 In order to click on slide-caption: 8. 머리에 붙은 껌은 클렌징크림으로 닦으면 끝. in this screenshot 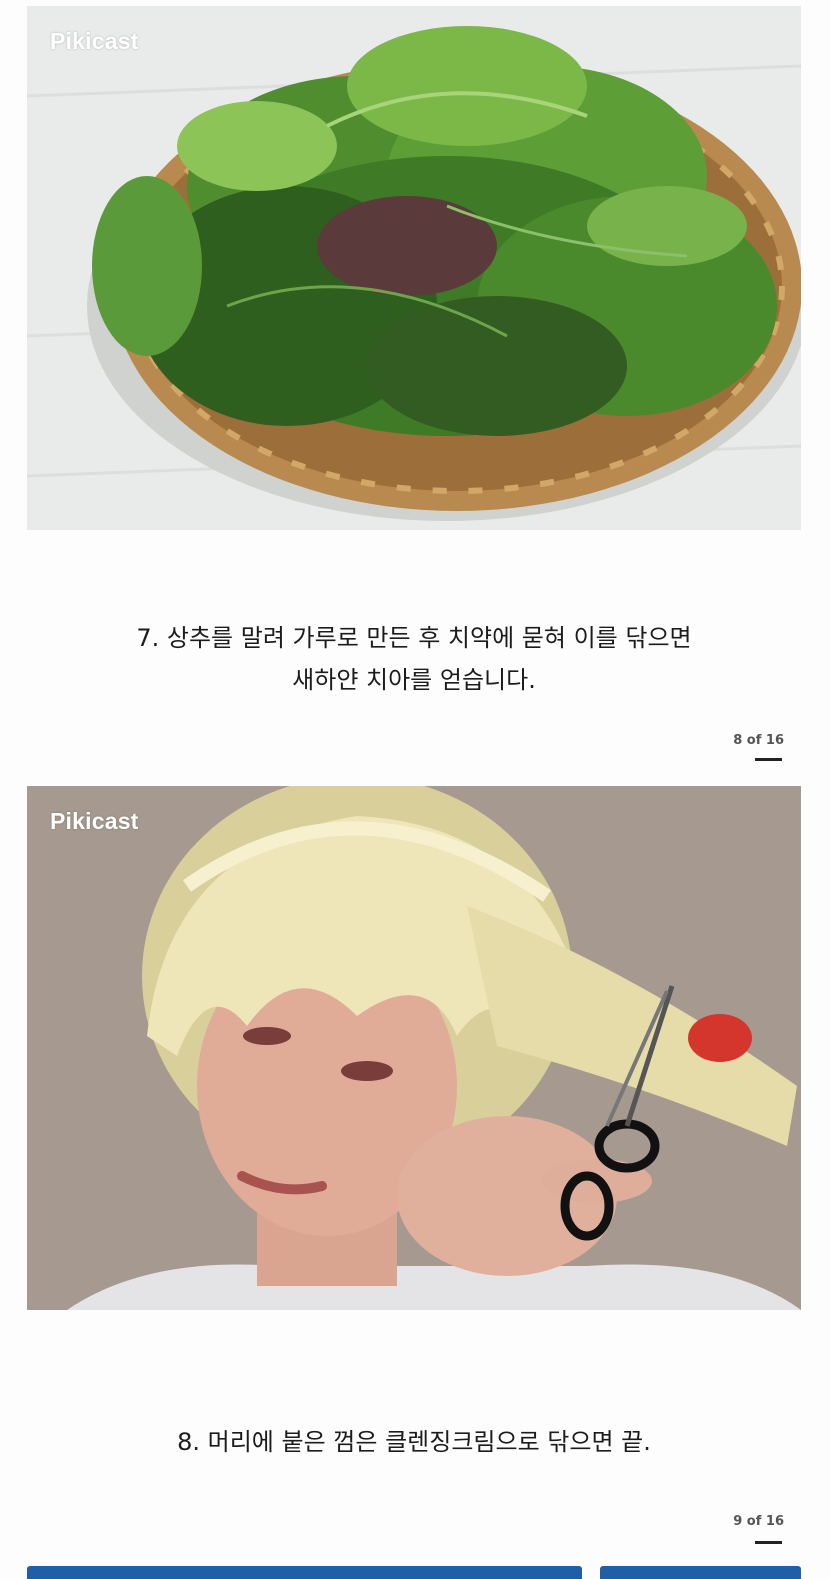, I will do `click(414, 1442)`.